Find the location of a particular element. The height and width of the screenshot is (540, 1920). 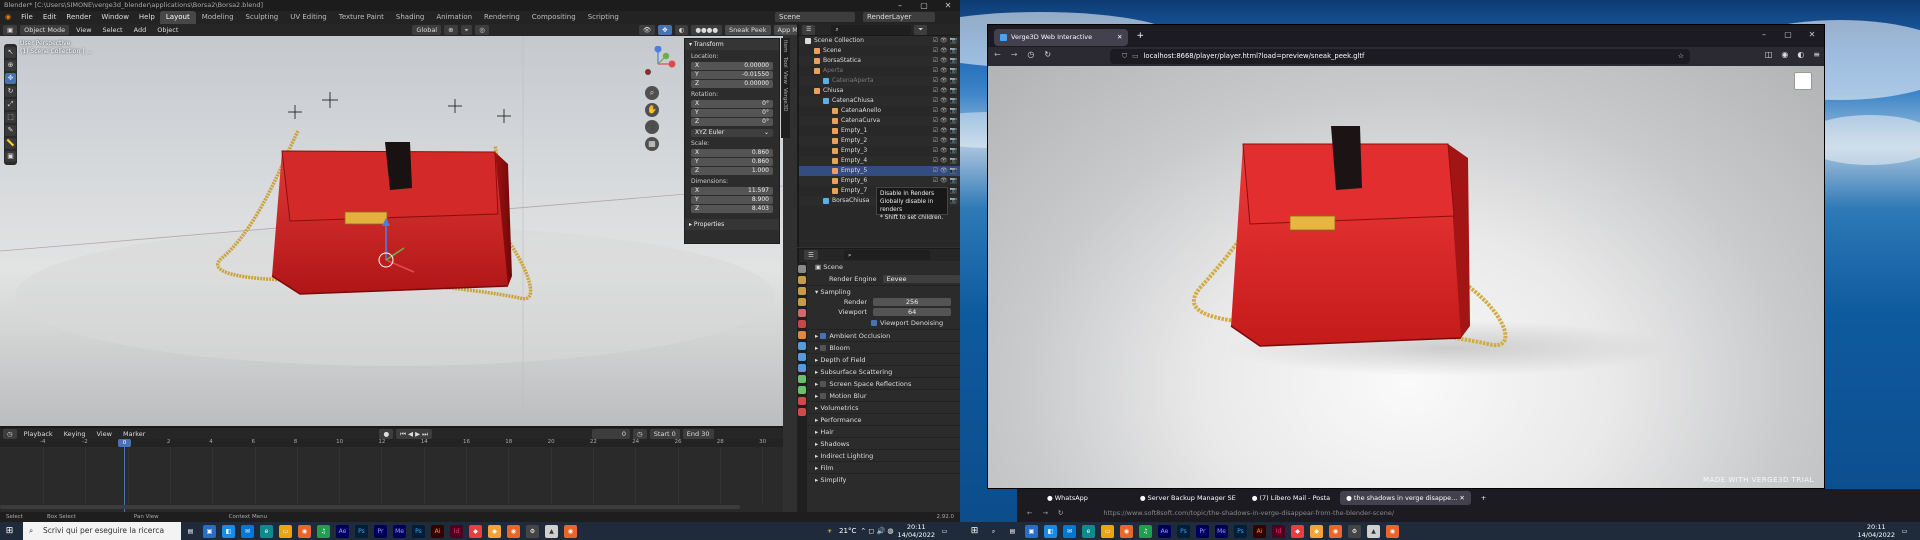

browser-minimize-button: – is located at coordinates (1764, 34).